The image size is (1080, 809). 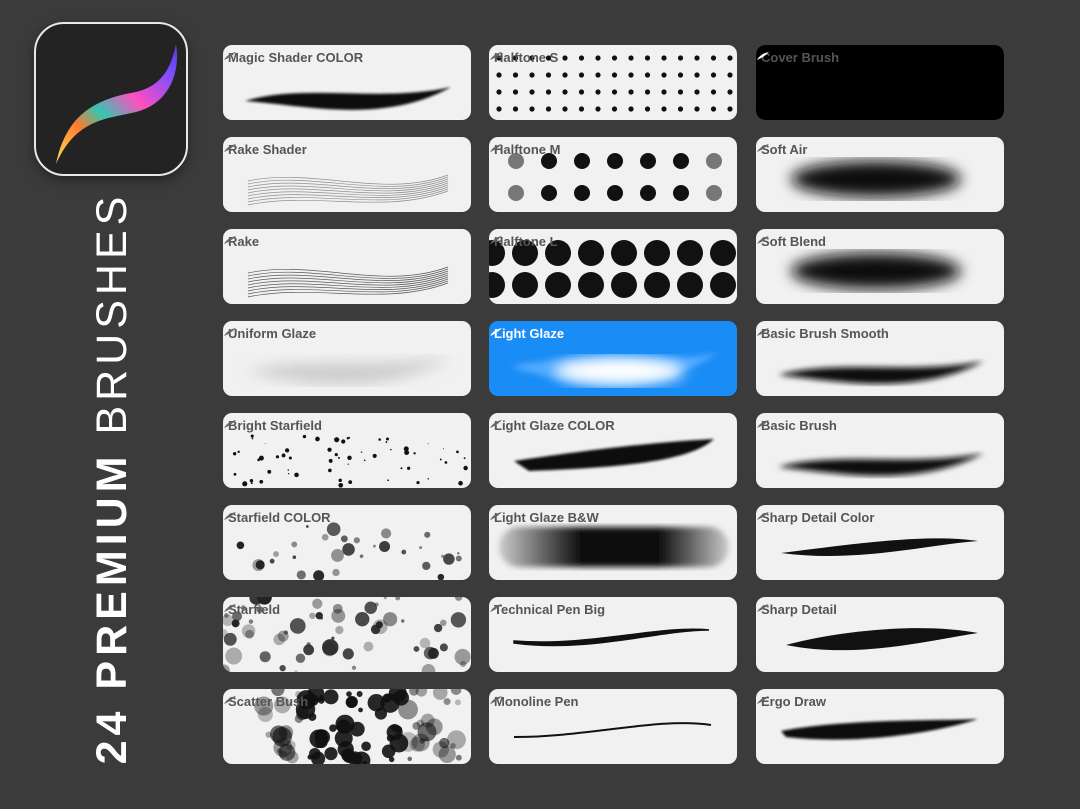 I want to click on brush-name: Halftone M, so click(x=527, y=149).